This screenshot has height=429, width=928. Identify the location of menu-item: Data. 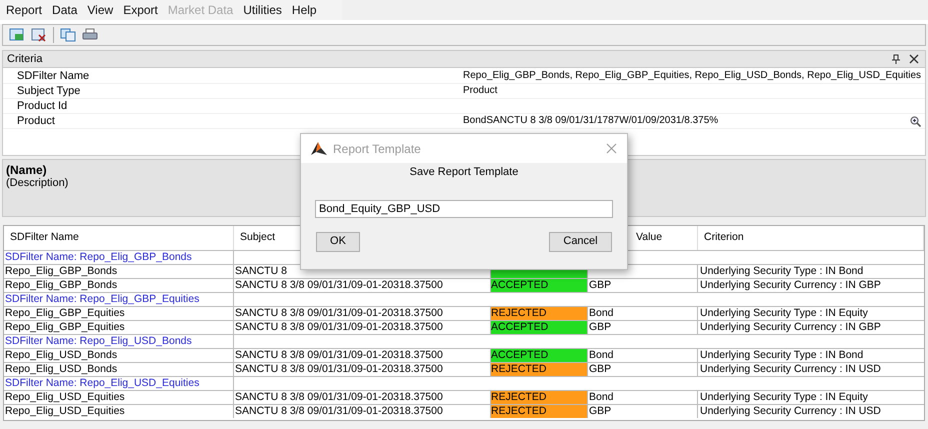
(65, 10).